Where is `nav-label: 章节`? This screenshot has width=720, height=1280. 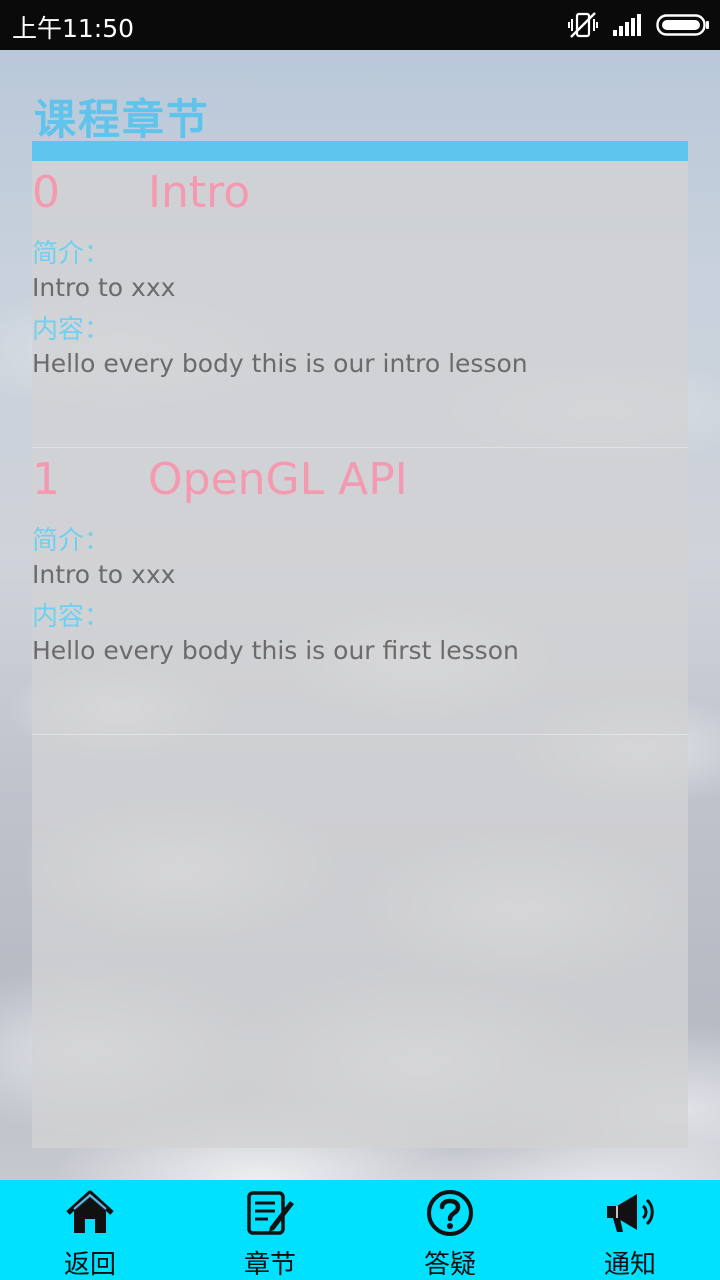 nav-label: 章节 is located at coordinates (269, 1265).